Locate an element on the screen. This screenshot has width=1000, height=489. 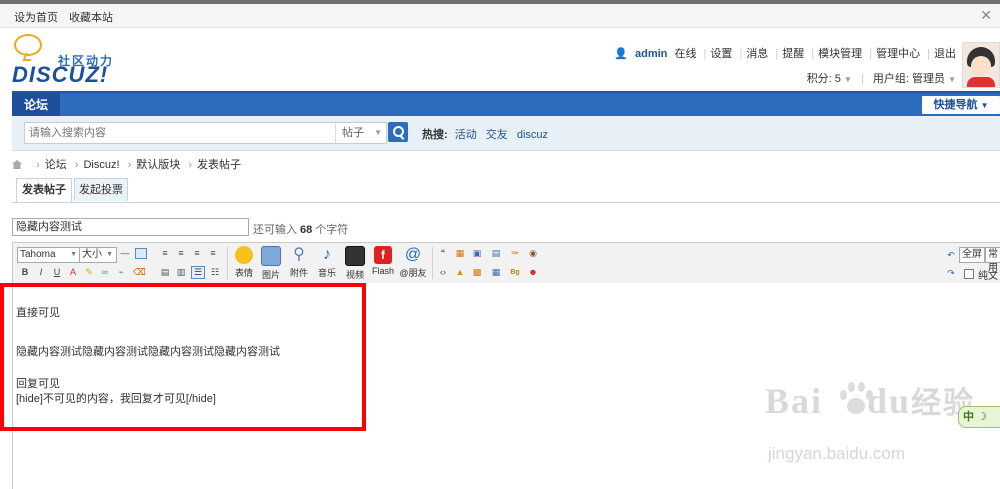
code-block-icon: ▥ is located at coordinates (181, 272).